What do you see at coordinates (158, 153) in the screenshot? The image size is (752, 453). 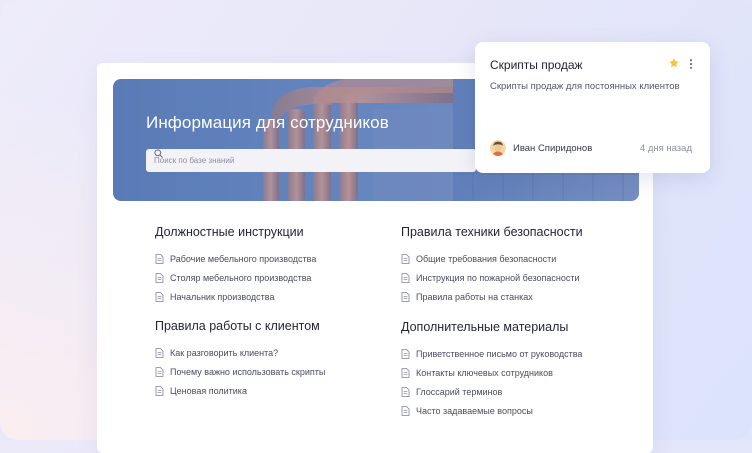 I see `search-icon` at bounding box center [158, 153].